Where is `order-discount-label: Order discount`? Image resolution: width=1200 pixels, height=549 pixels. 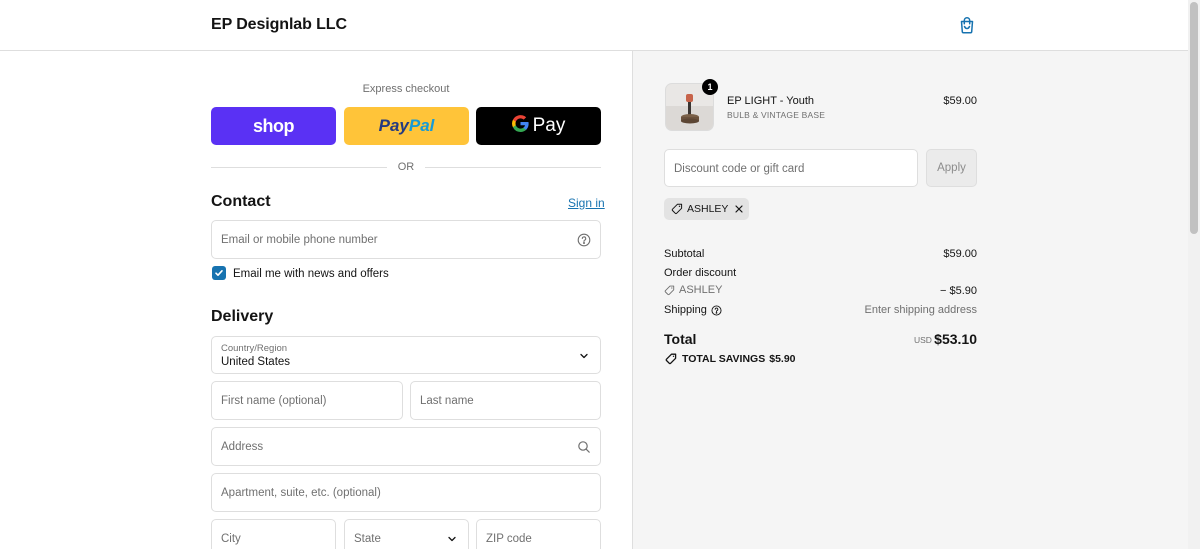 order-discount-label: Order discount is located at coordinates (700, 273).